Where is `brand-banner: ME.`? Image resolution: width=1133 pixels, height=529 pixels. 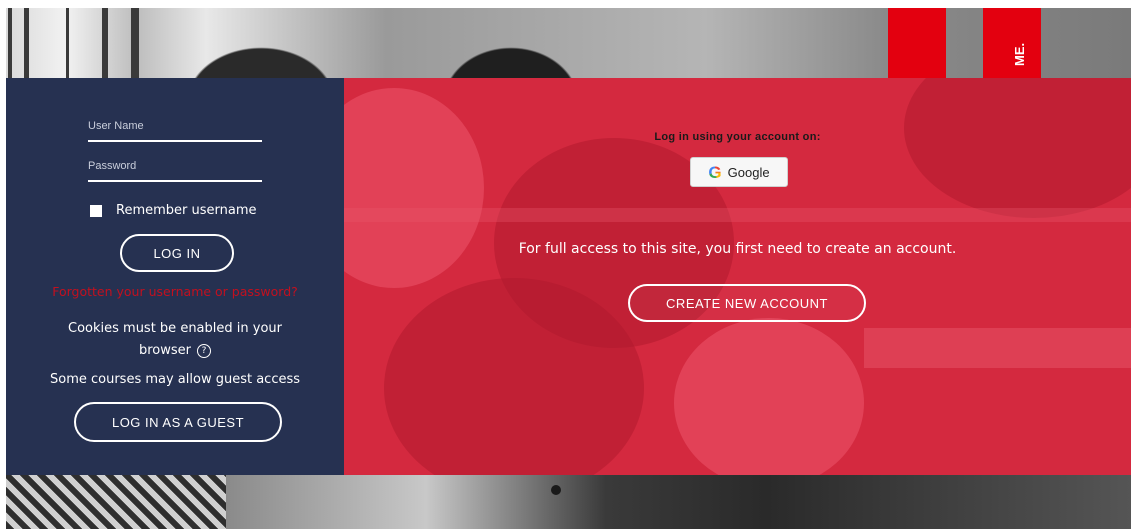 brand-banner: ME. is located at coordinates (1012, 43).